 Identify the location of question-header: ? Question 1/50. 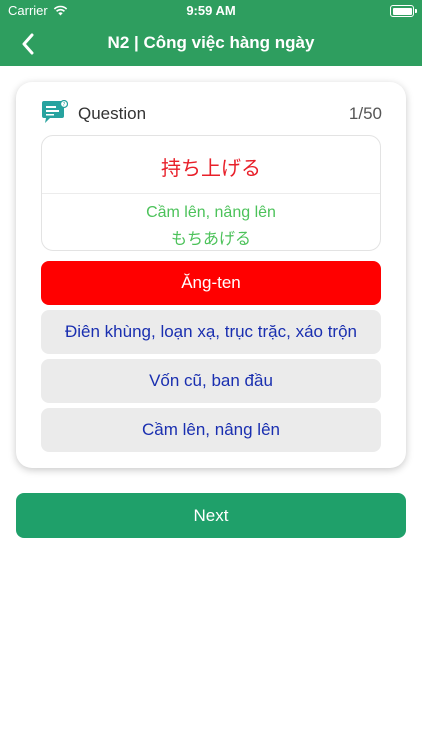
(211, 113).